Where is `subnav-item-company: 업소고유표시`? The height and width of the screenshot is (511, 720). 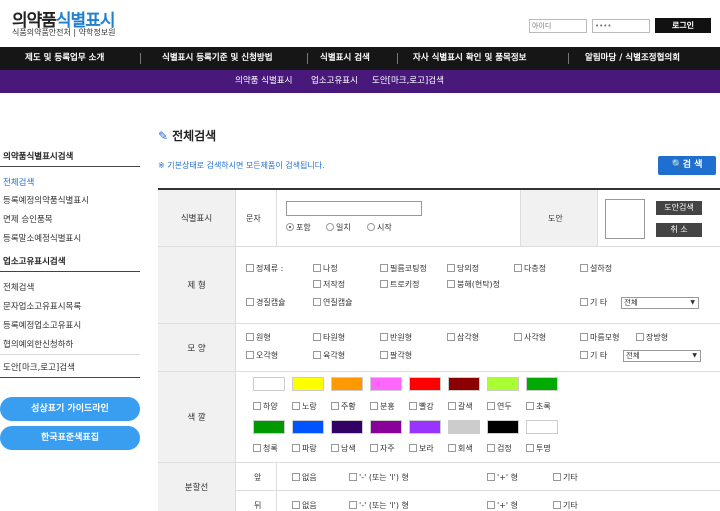 subnav-item-company: 업소고유표시 is located at coordinates (334, 81).